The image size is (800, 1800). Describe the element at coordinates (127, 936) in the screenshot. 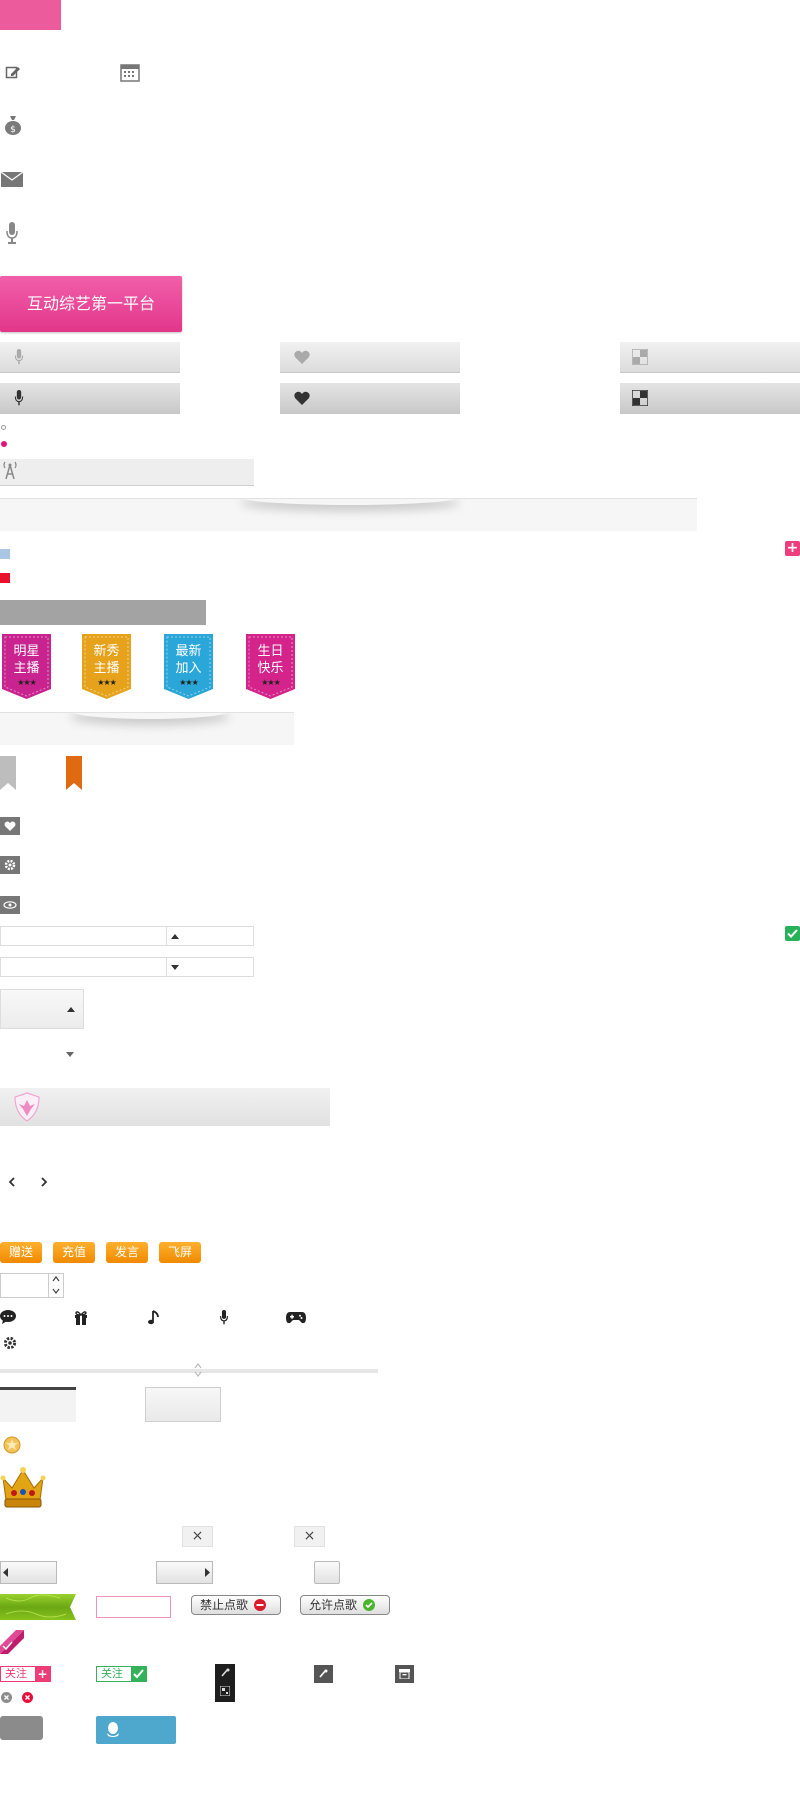

I see `dropdown-up` at that location.